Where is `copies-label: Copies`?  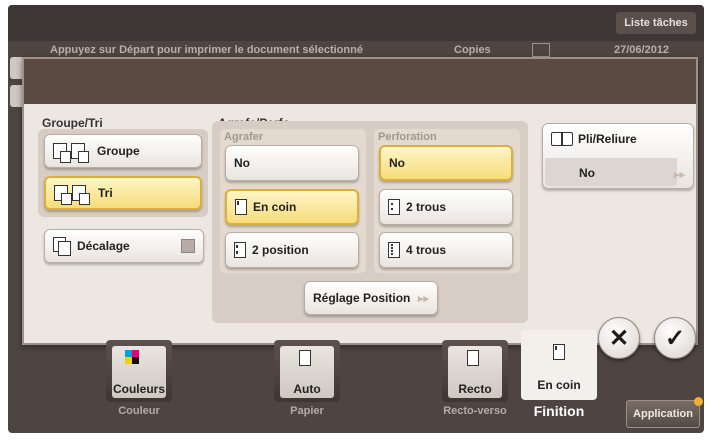
copies-label: Copies is located at coordinates (472, 50).